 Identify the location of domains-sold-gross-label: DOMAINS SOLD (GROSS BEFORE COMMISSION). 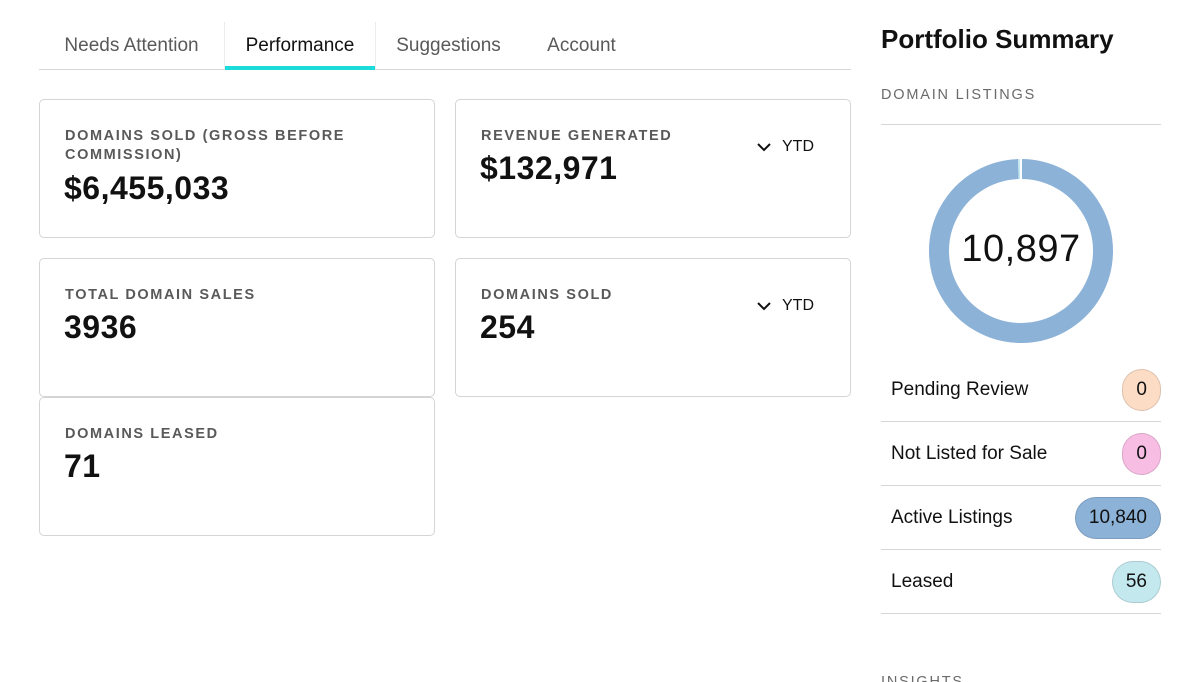
(205, 145).